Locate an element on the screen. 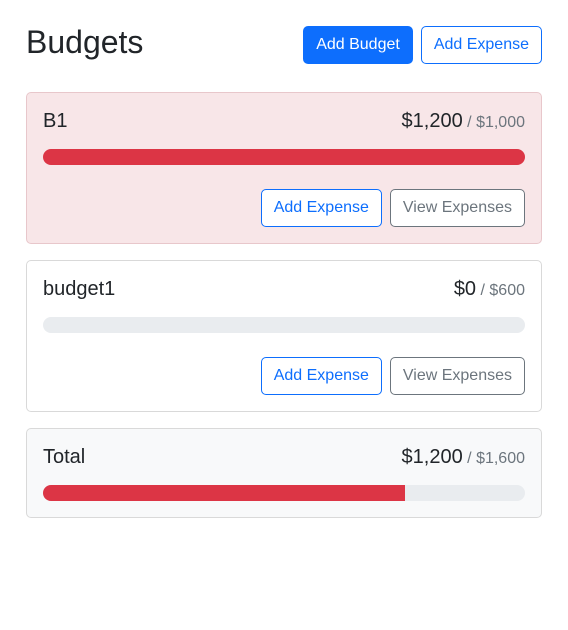 This screenshot has width=568, height=630. header-actions: Add Budget Add Expense is located at coordinates (422, 45).